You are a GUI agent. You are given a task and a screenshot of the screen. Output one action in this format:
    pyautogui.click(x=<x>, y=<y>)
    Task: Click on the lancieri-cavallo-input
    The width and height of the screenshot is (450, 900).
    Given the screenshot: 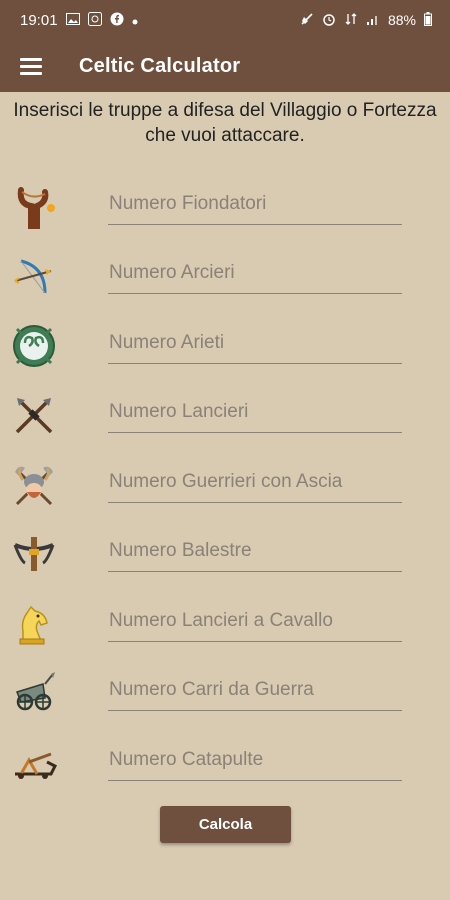 What is the action you would take?
    pyautogui.click(x=255, y=623)
    